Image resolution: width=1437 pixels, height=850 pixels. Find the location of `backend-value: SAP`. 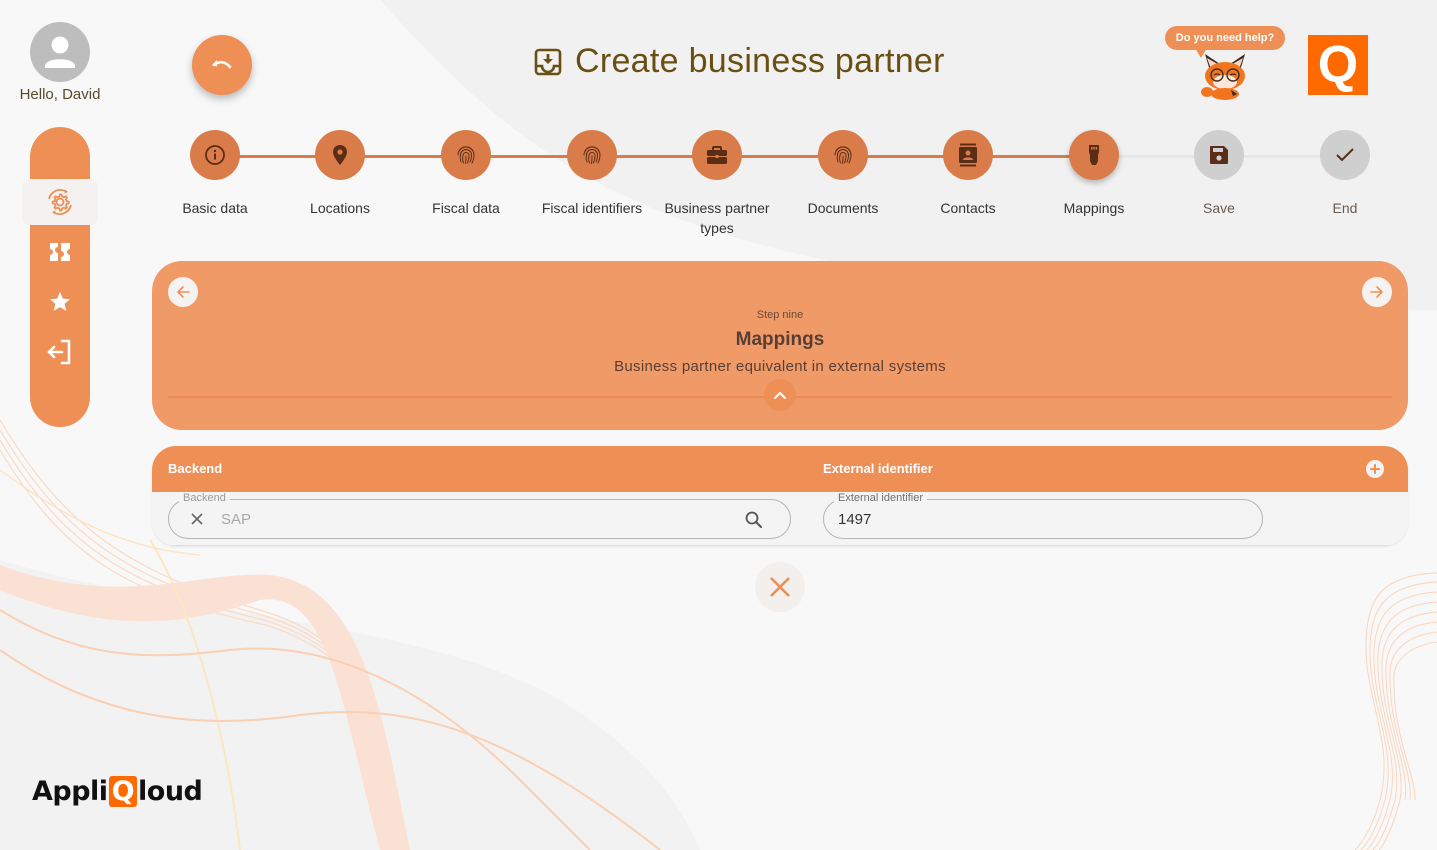

backend-value: SAP is located at coordinates (236, 519).